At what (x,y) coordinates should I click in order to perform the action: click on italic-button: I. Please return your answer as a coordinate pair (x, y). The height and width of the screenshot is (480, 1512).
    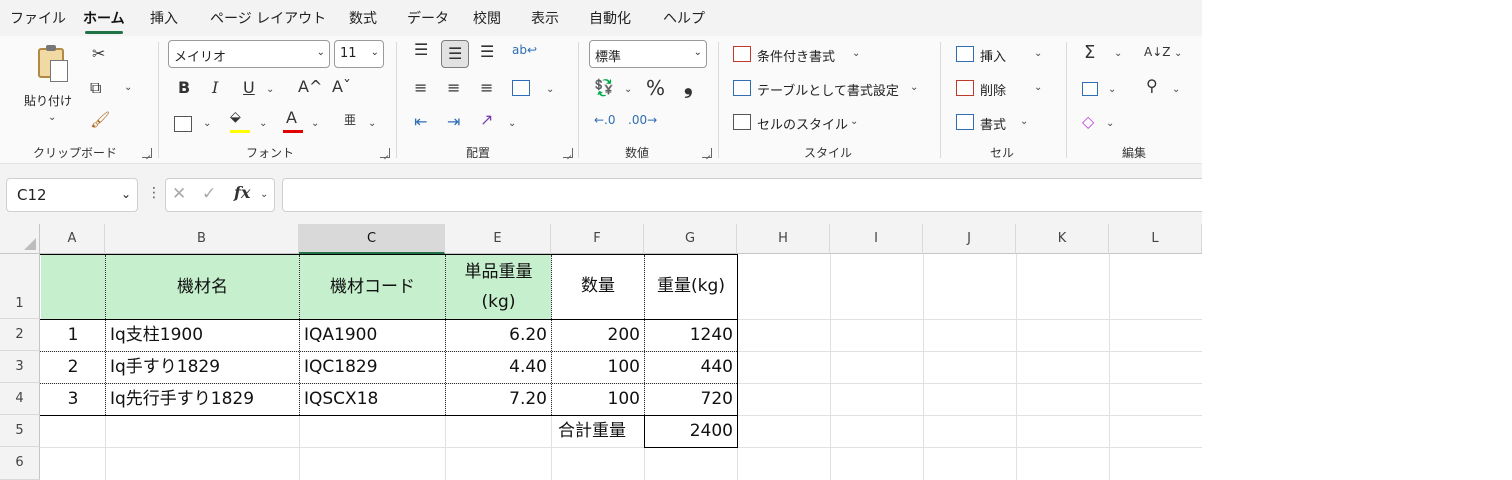
    Looking at the image, I should click on (215, 88).